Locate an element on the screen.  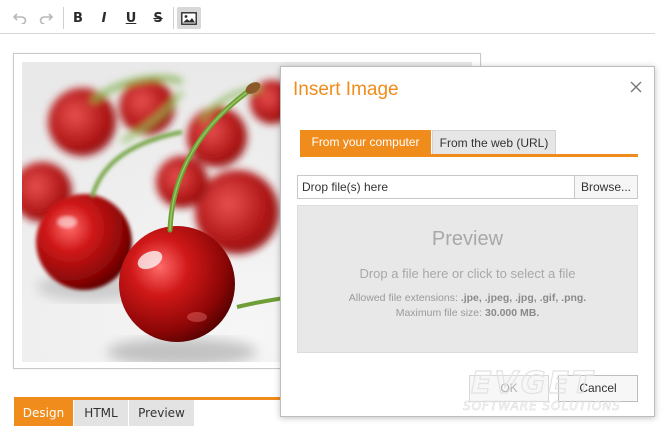
image-icon is located at coordinates (189, 18).